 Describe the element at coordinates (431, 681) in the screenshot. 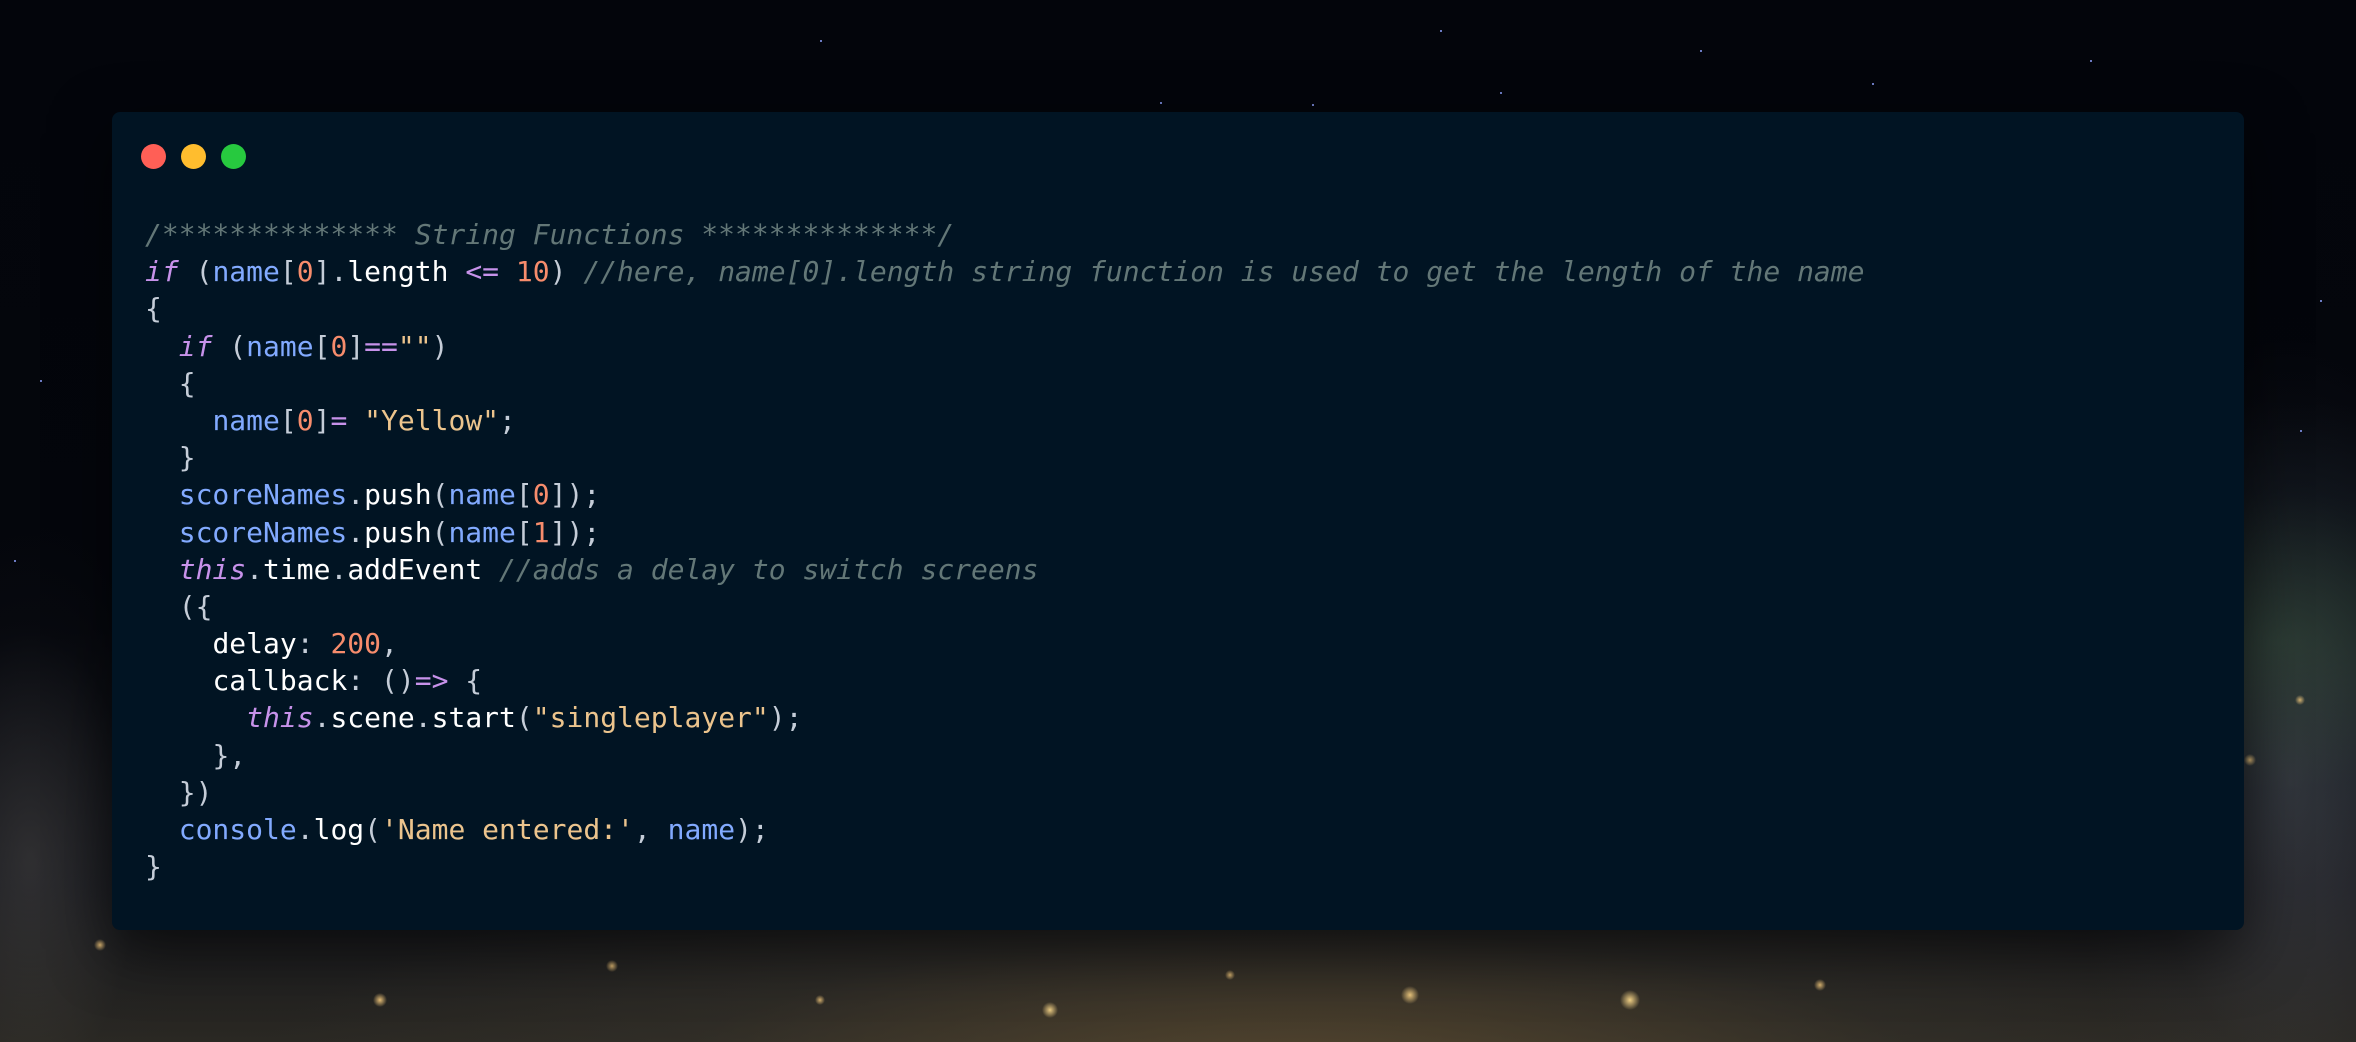

I see `code-token-op: =>` at that location.